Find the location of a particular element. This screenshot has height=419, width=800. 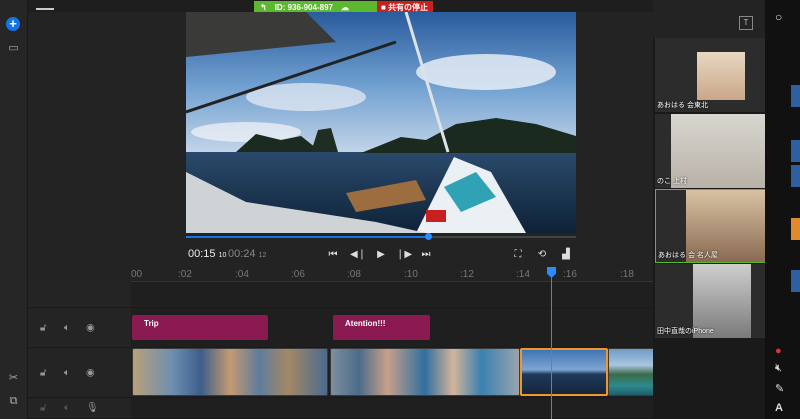

circle-icon: ○ is located at coordinates (778, 17).